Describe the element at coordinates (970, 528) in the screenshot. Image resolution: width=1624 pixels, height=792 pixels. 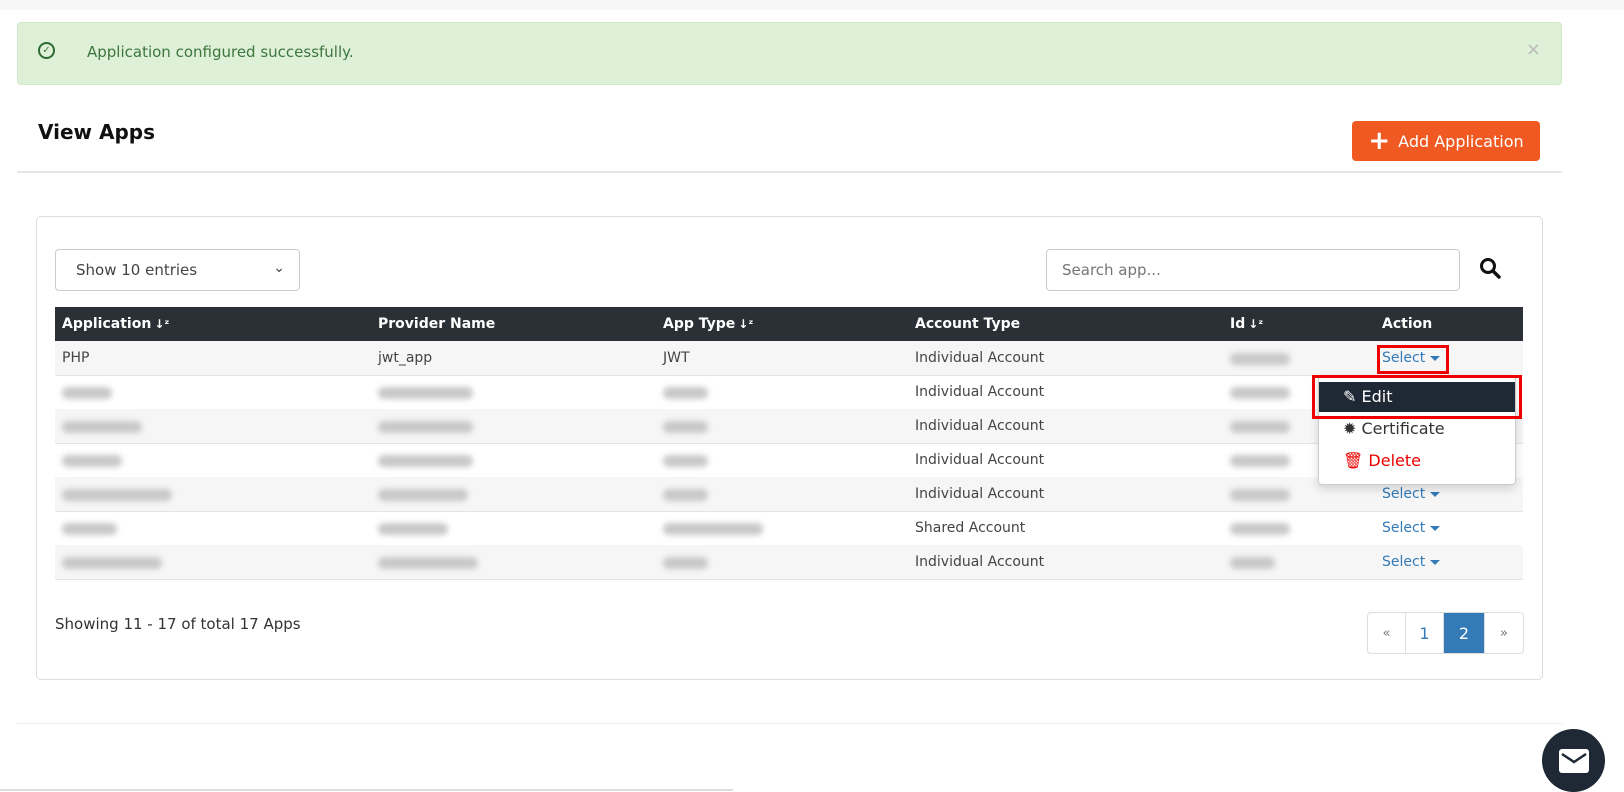
I see `cell-account-type: Shared Account` at that location.